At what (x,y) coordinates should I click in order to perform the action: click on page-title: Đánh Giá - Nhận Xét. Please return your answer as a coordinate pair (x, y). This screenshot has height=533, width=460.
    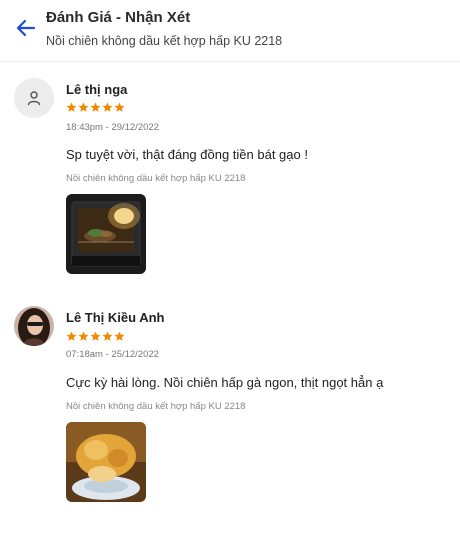
    Looking at the image, I should click on (118, 17).